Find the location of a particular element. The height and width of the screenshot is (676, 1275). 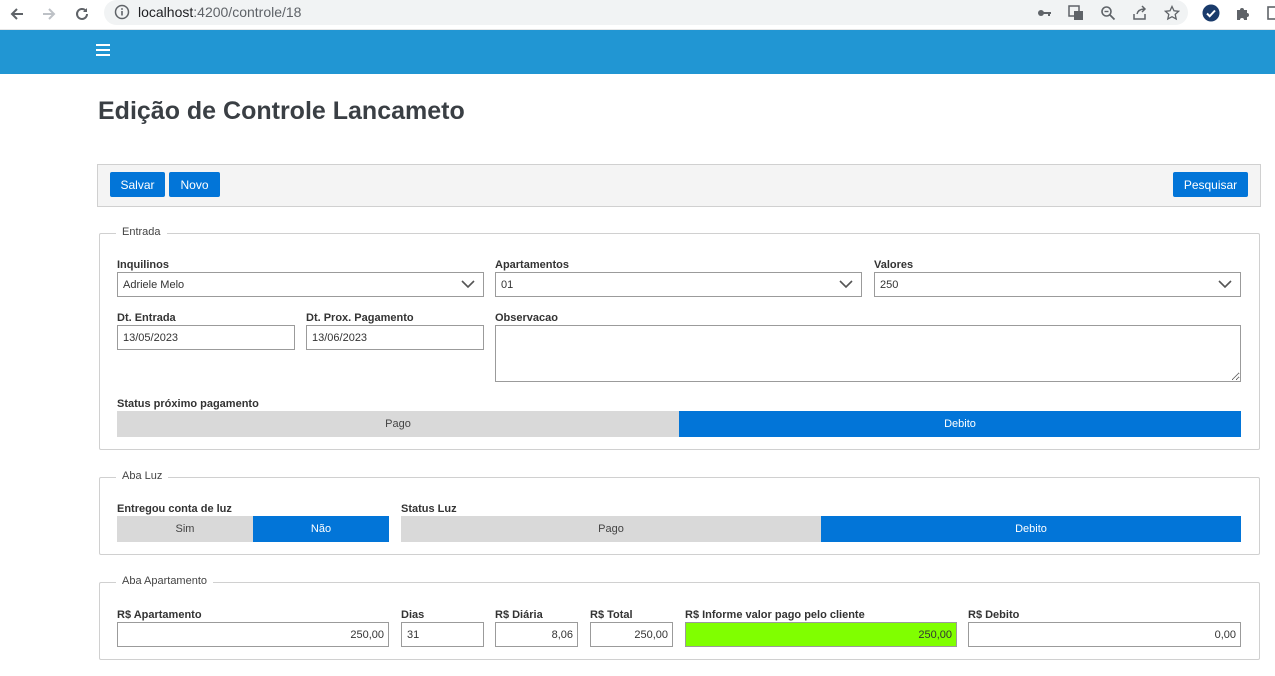

page-title: Edição de Controle Lancameto is located at coordinates (281, 111).